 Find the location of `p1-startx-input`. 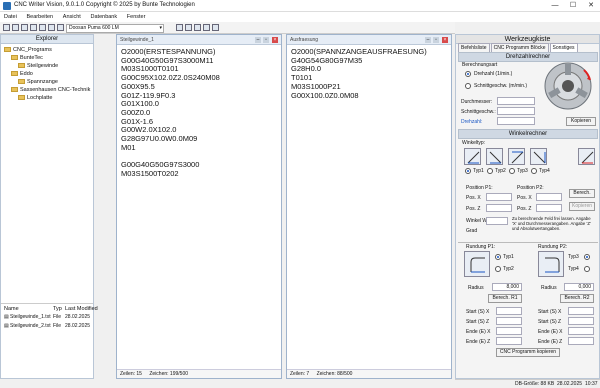

p1-startx-input is located at coordinates (509, 311).